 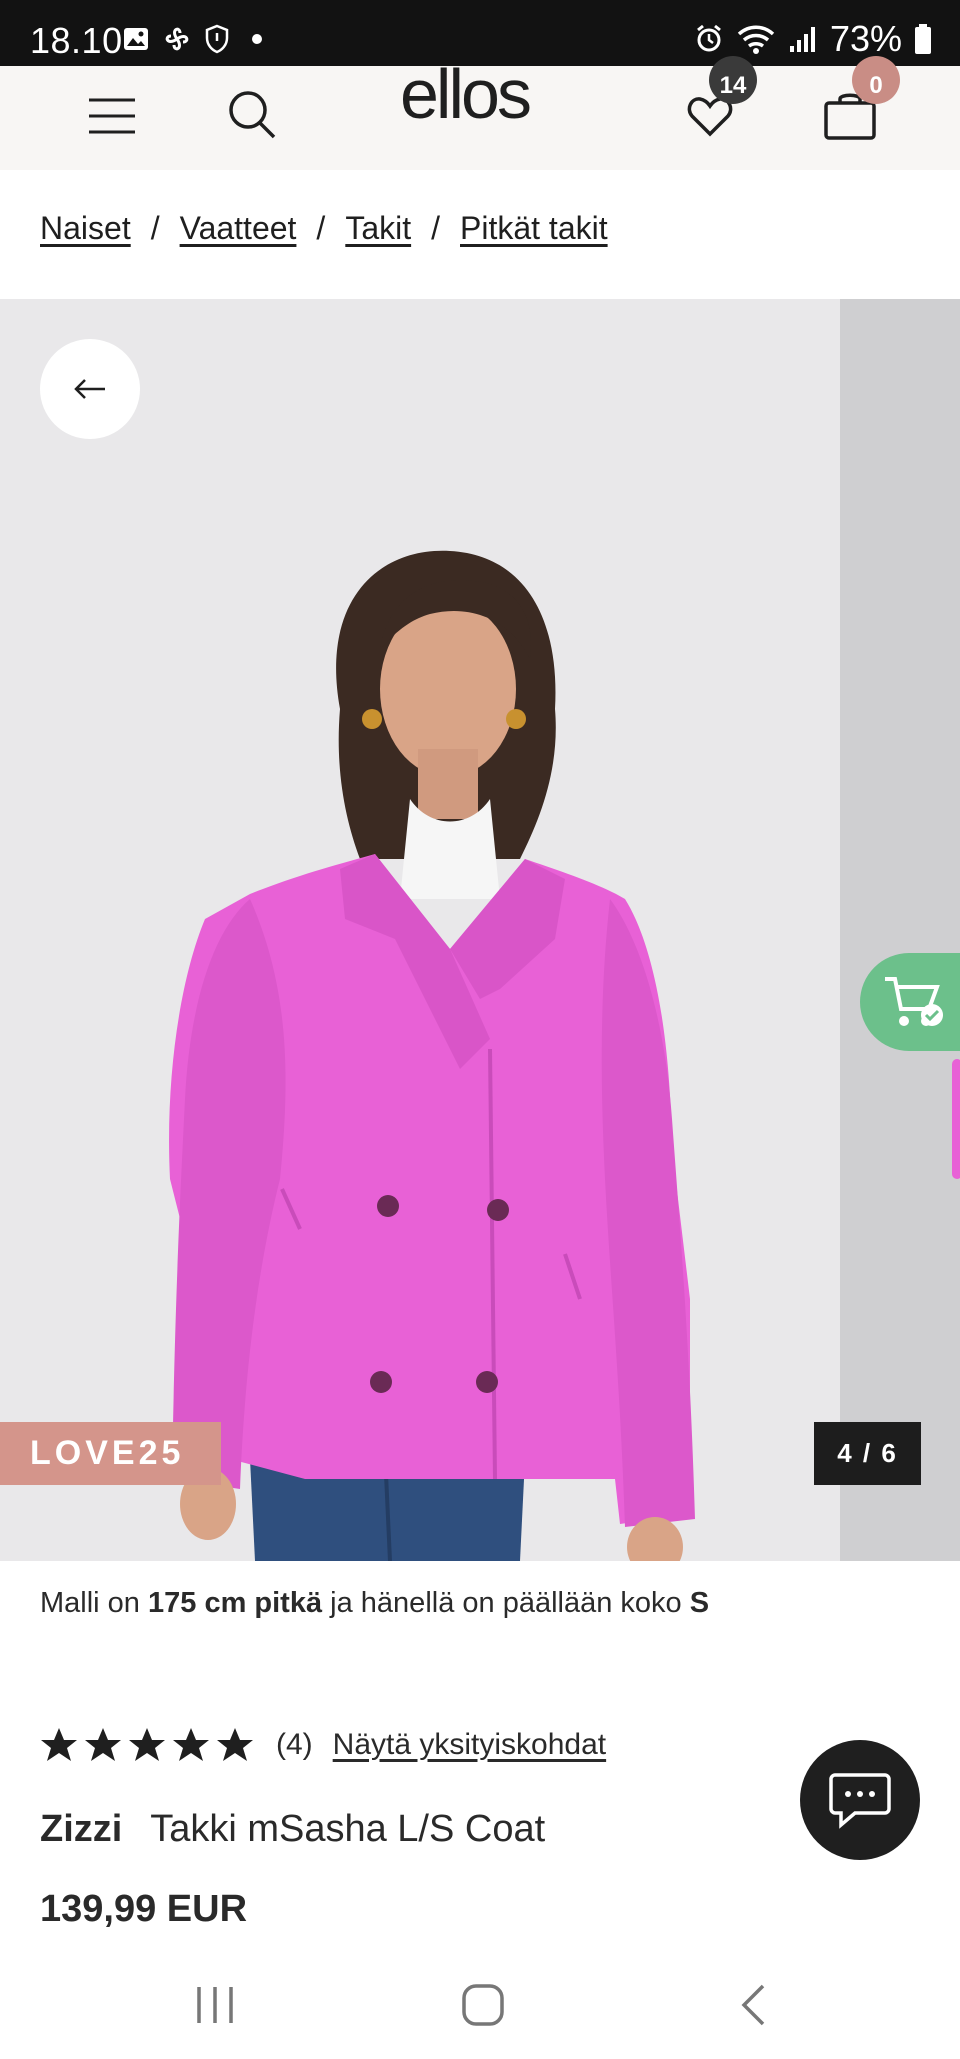 What do you see at coordinates (136, 39) in the screenshot?
I see `gallery-icon` at bounding box center [136, 39].